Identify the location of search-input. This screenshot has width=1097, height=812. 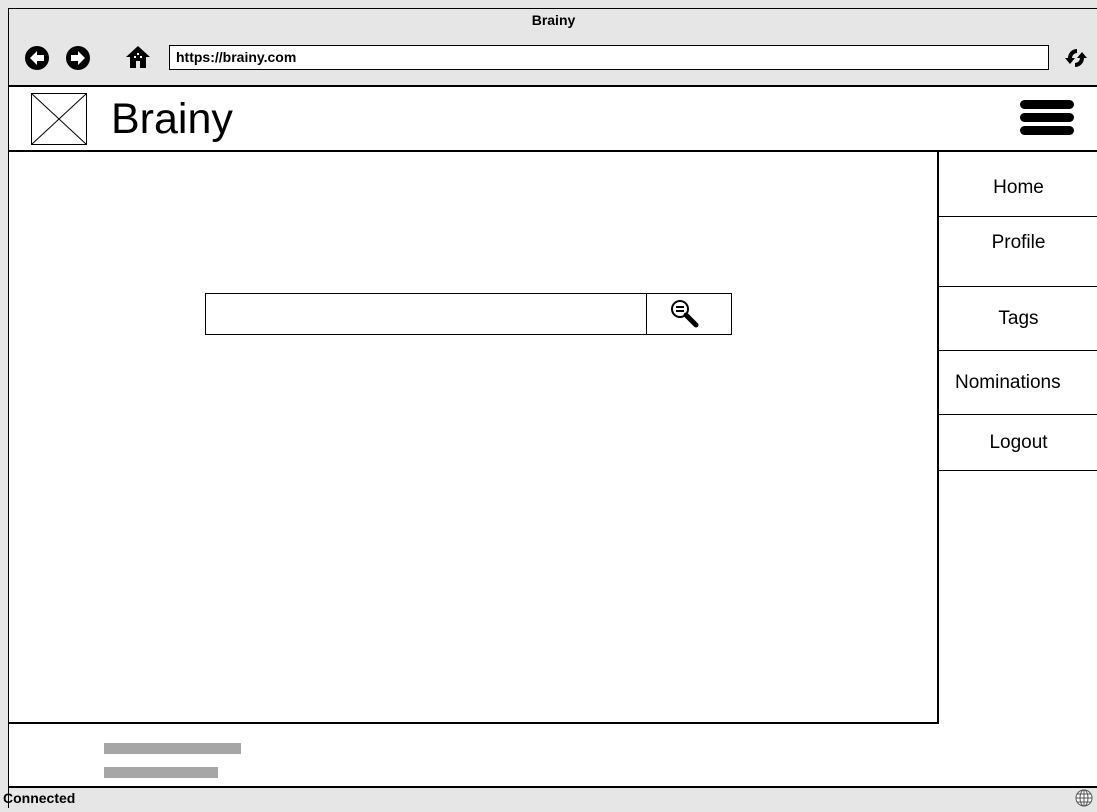
(426, 314).